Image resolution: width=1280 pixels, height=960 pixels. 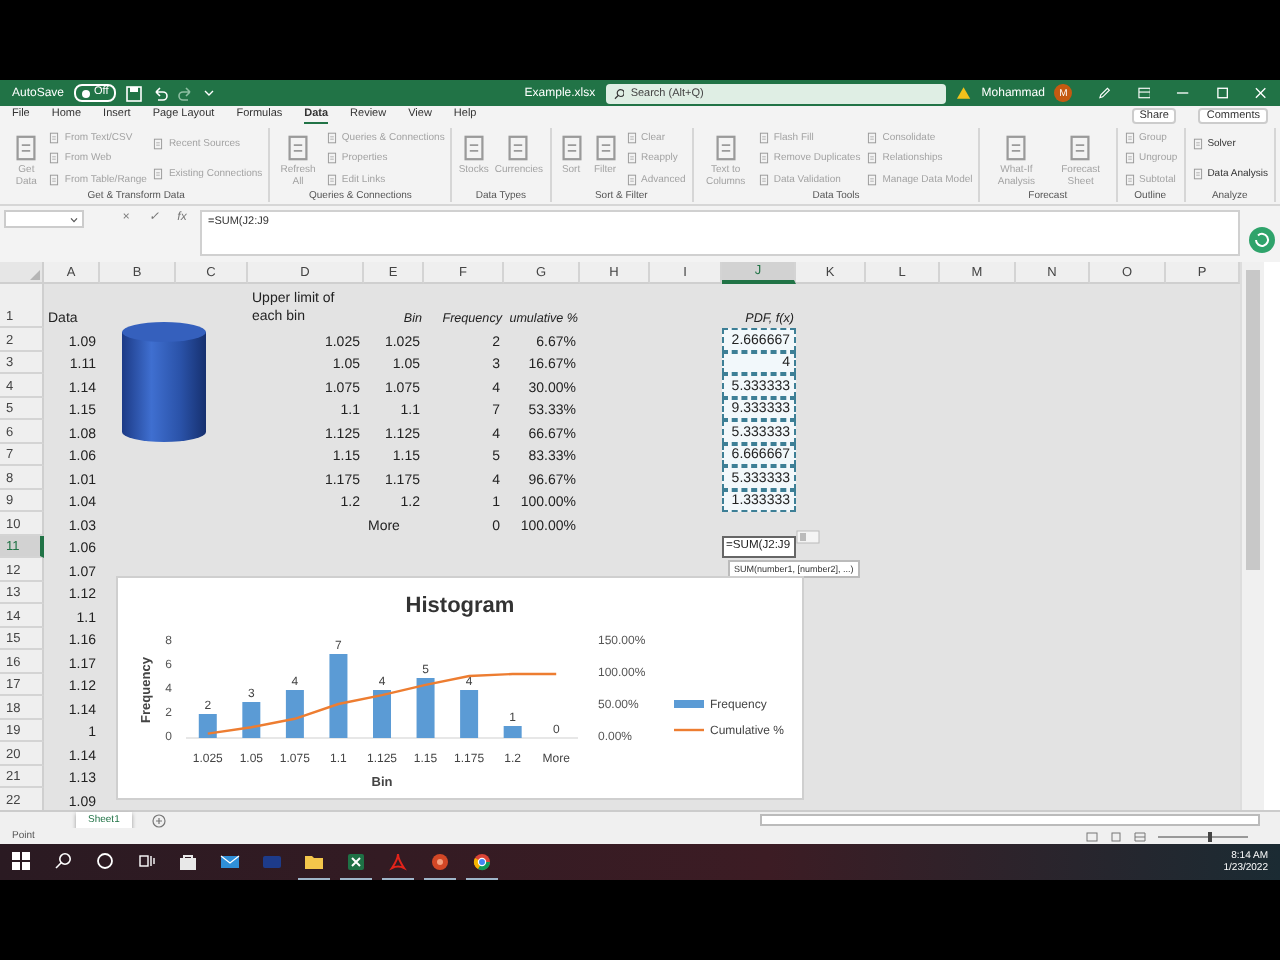 I want to click on vertical-scrollbar, so click(x=1252, y=536).